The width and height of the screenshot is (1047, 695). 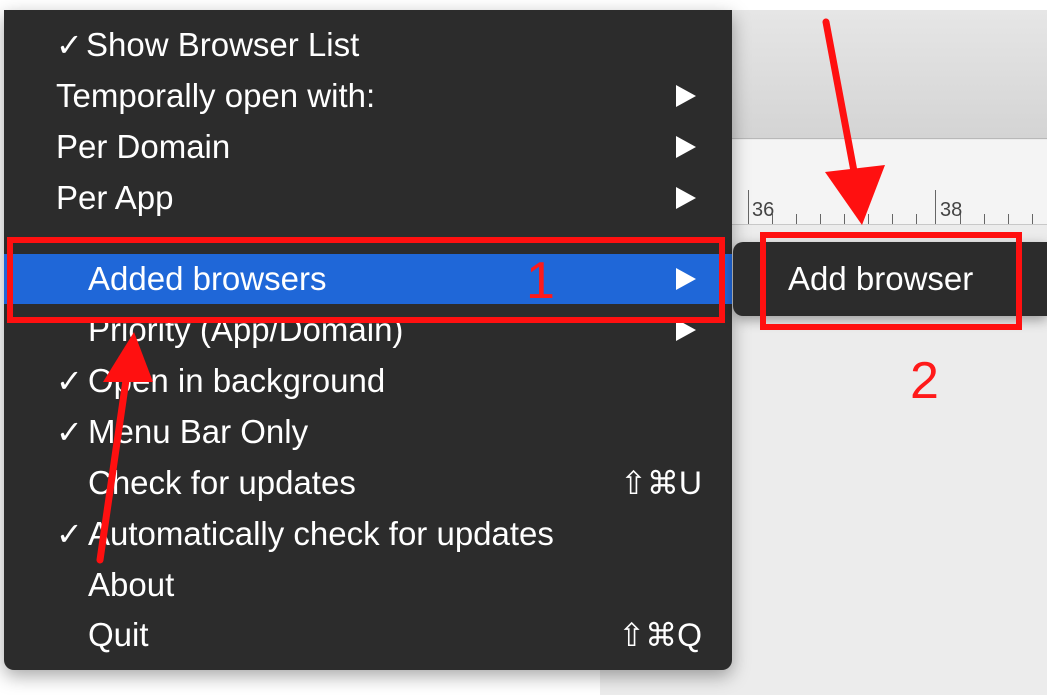 I want to click on annotation-arrow-down, so click(x=853, y=121).